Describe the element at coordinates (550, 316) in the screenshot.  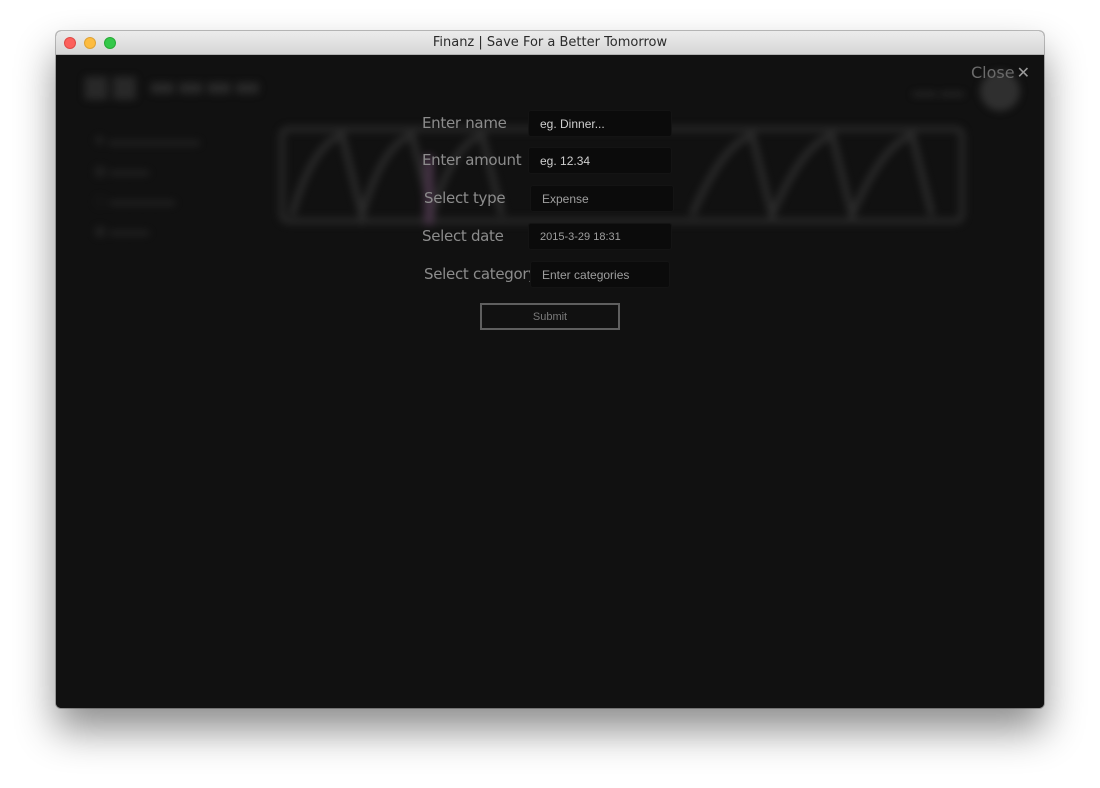
I see `submit-button: Submit` at that location.